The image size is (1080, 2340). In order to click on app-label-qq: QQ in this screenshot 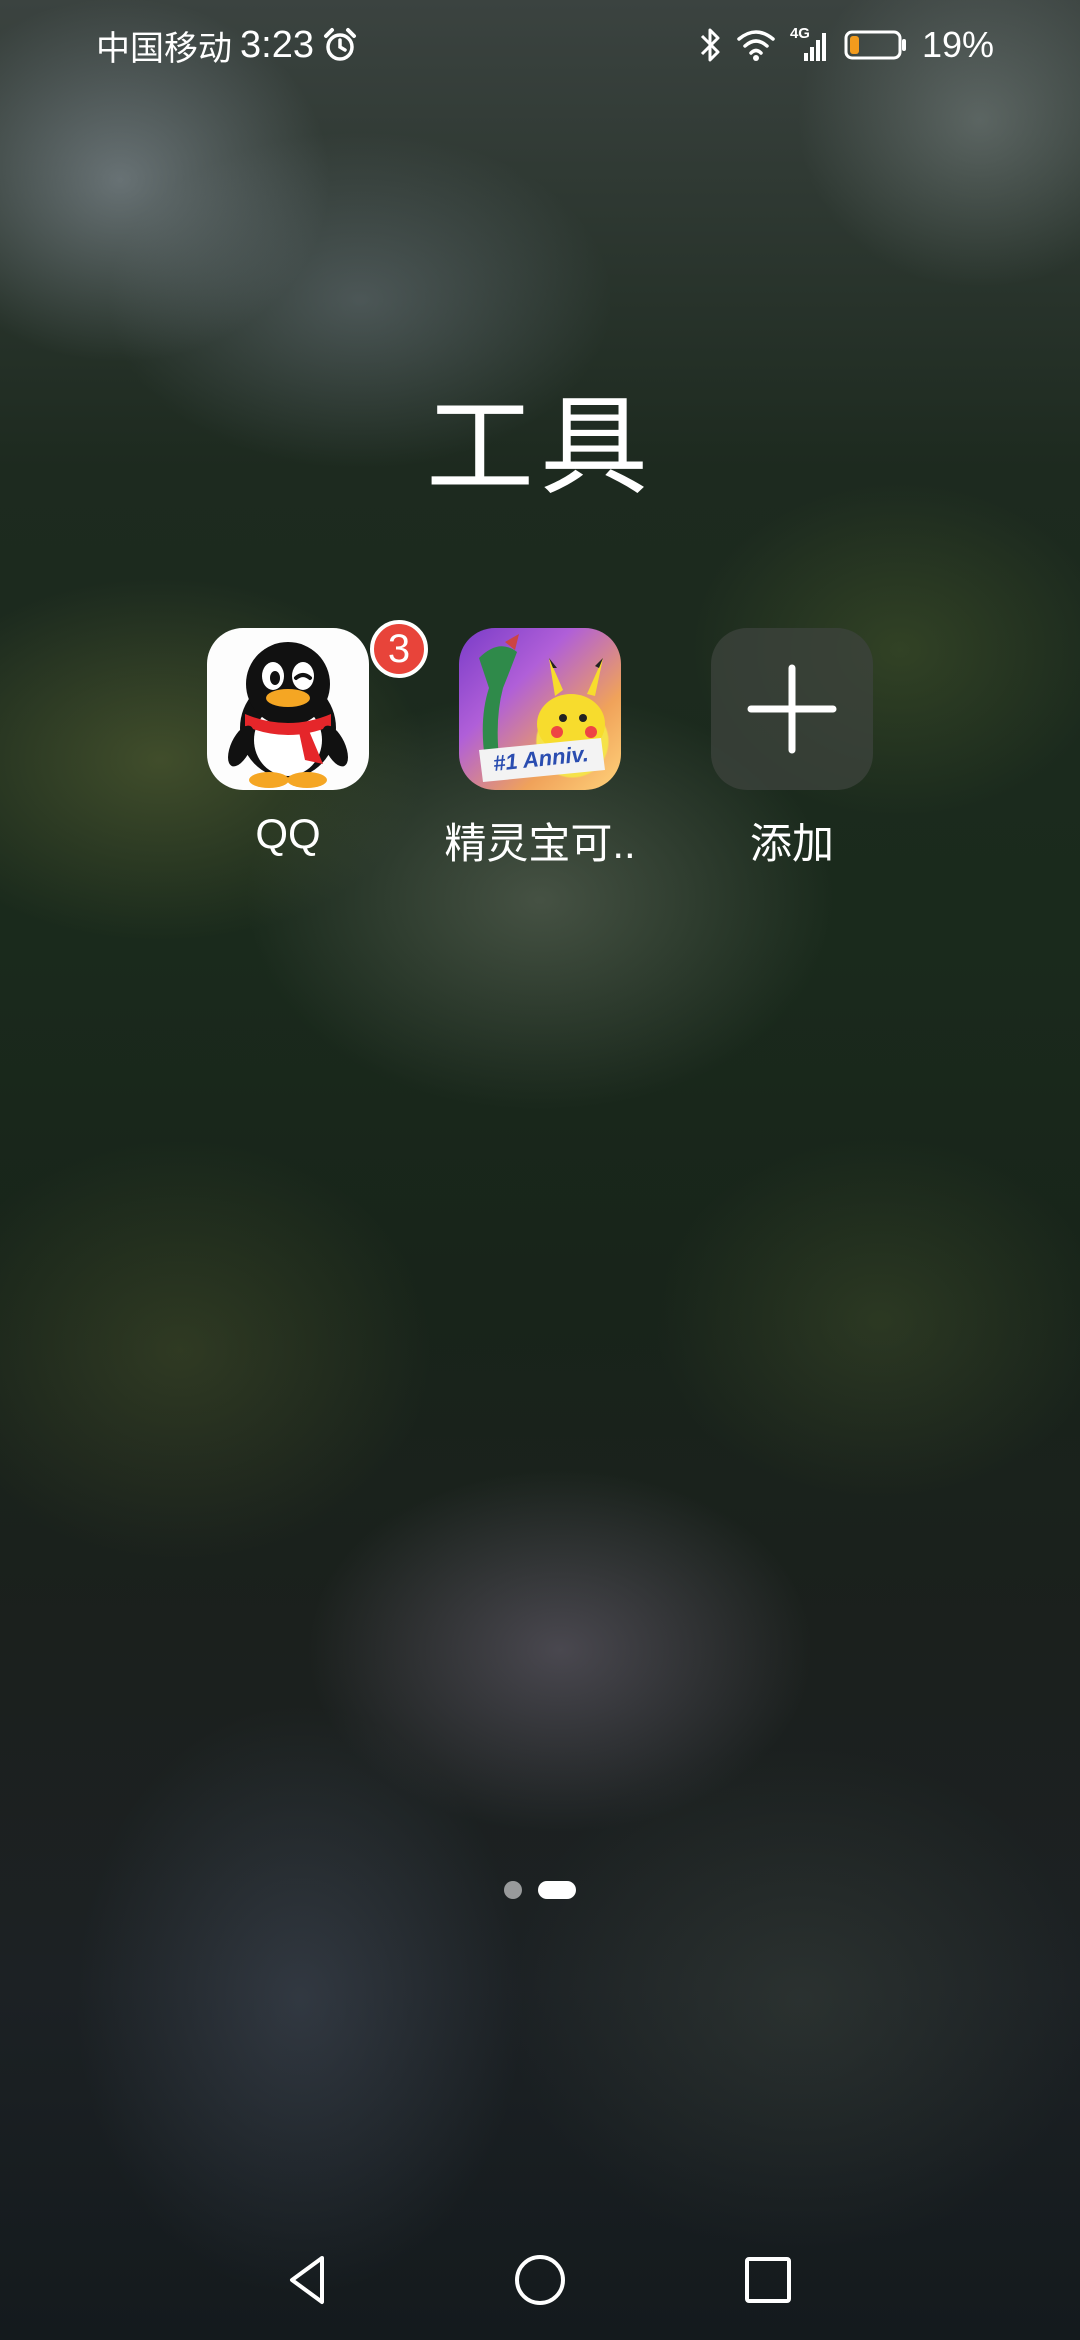, I will do `click(288, 833)`.